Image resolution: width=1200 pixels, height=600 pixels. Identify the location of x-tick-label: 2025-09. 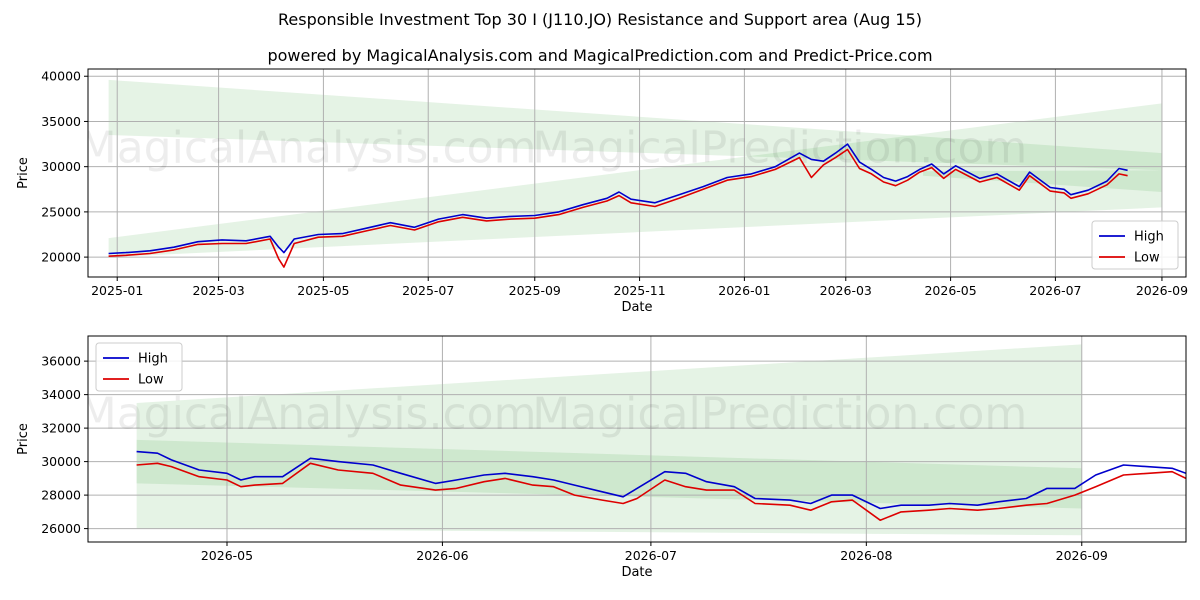
(535, 290).